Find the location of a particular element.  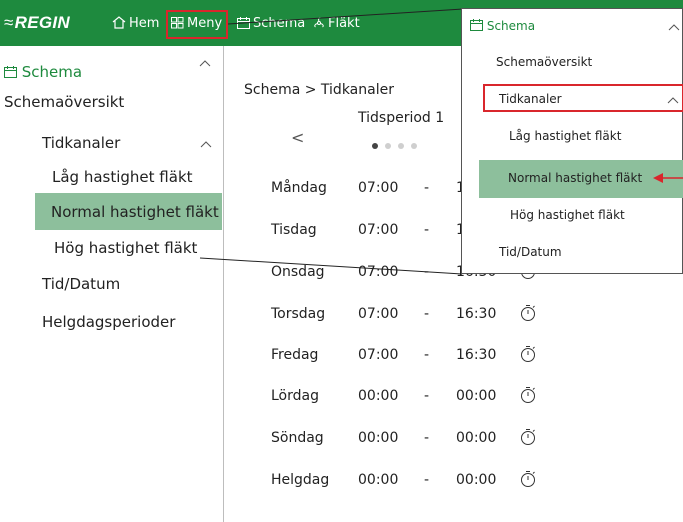

popup-item-lag-hastighet: Låg hastighet fläkt is located at coordinates (565, 136).